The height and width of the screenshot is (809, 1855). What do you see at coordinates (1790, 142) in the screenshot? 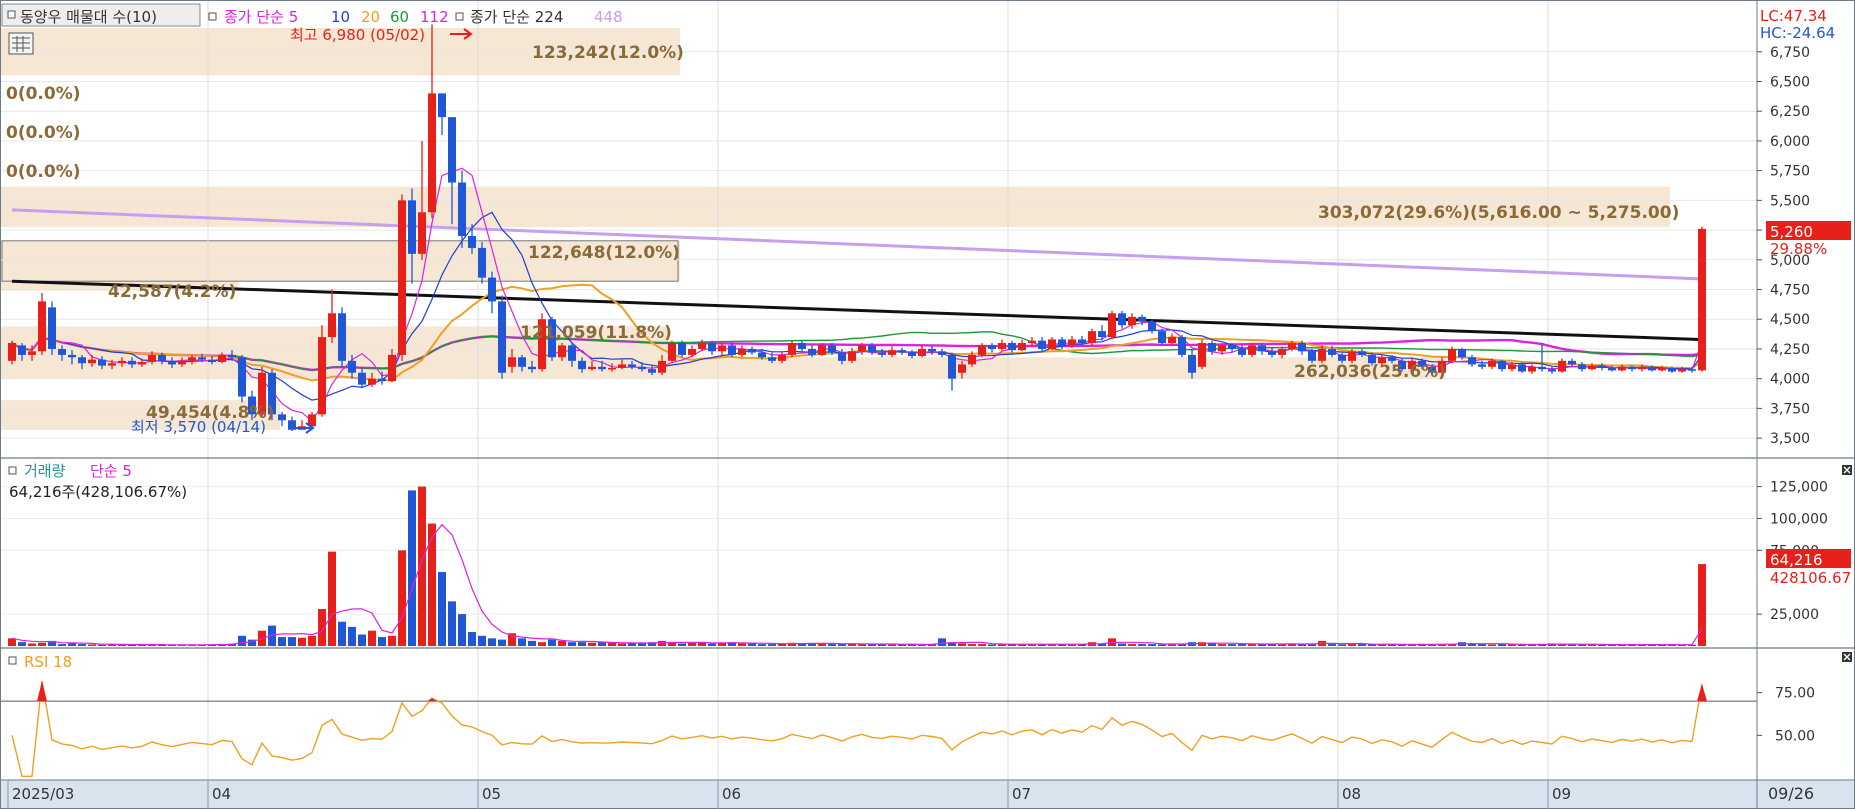
I see `price-tick-label: 6,000` at bounding box center [1790, 142].